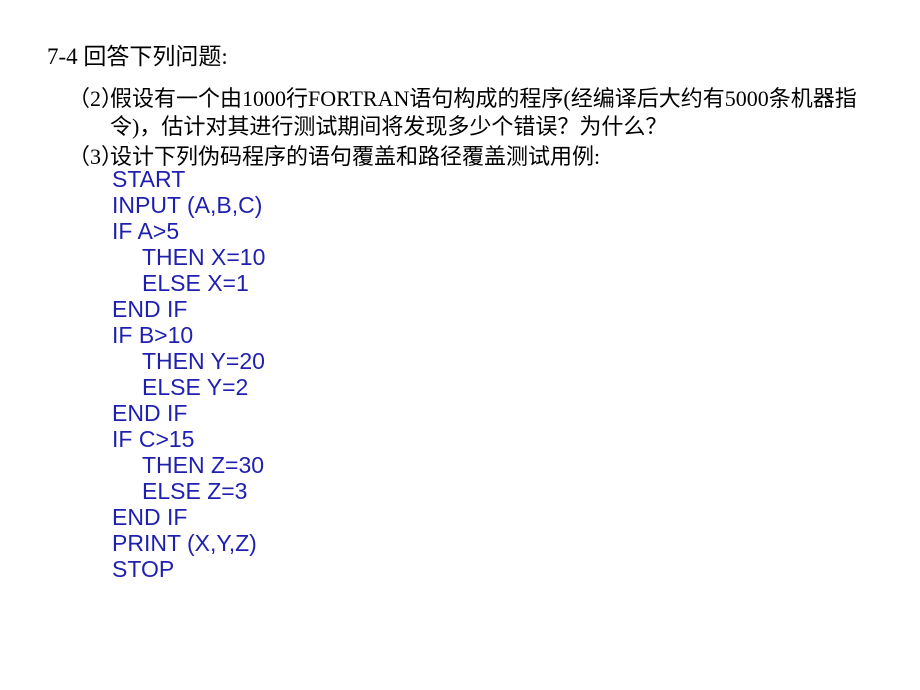 Image resolution: width=920 pixels, height=690 pixels. I want to click on list-marker-2: （2）, so click(96, 98).